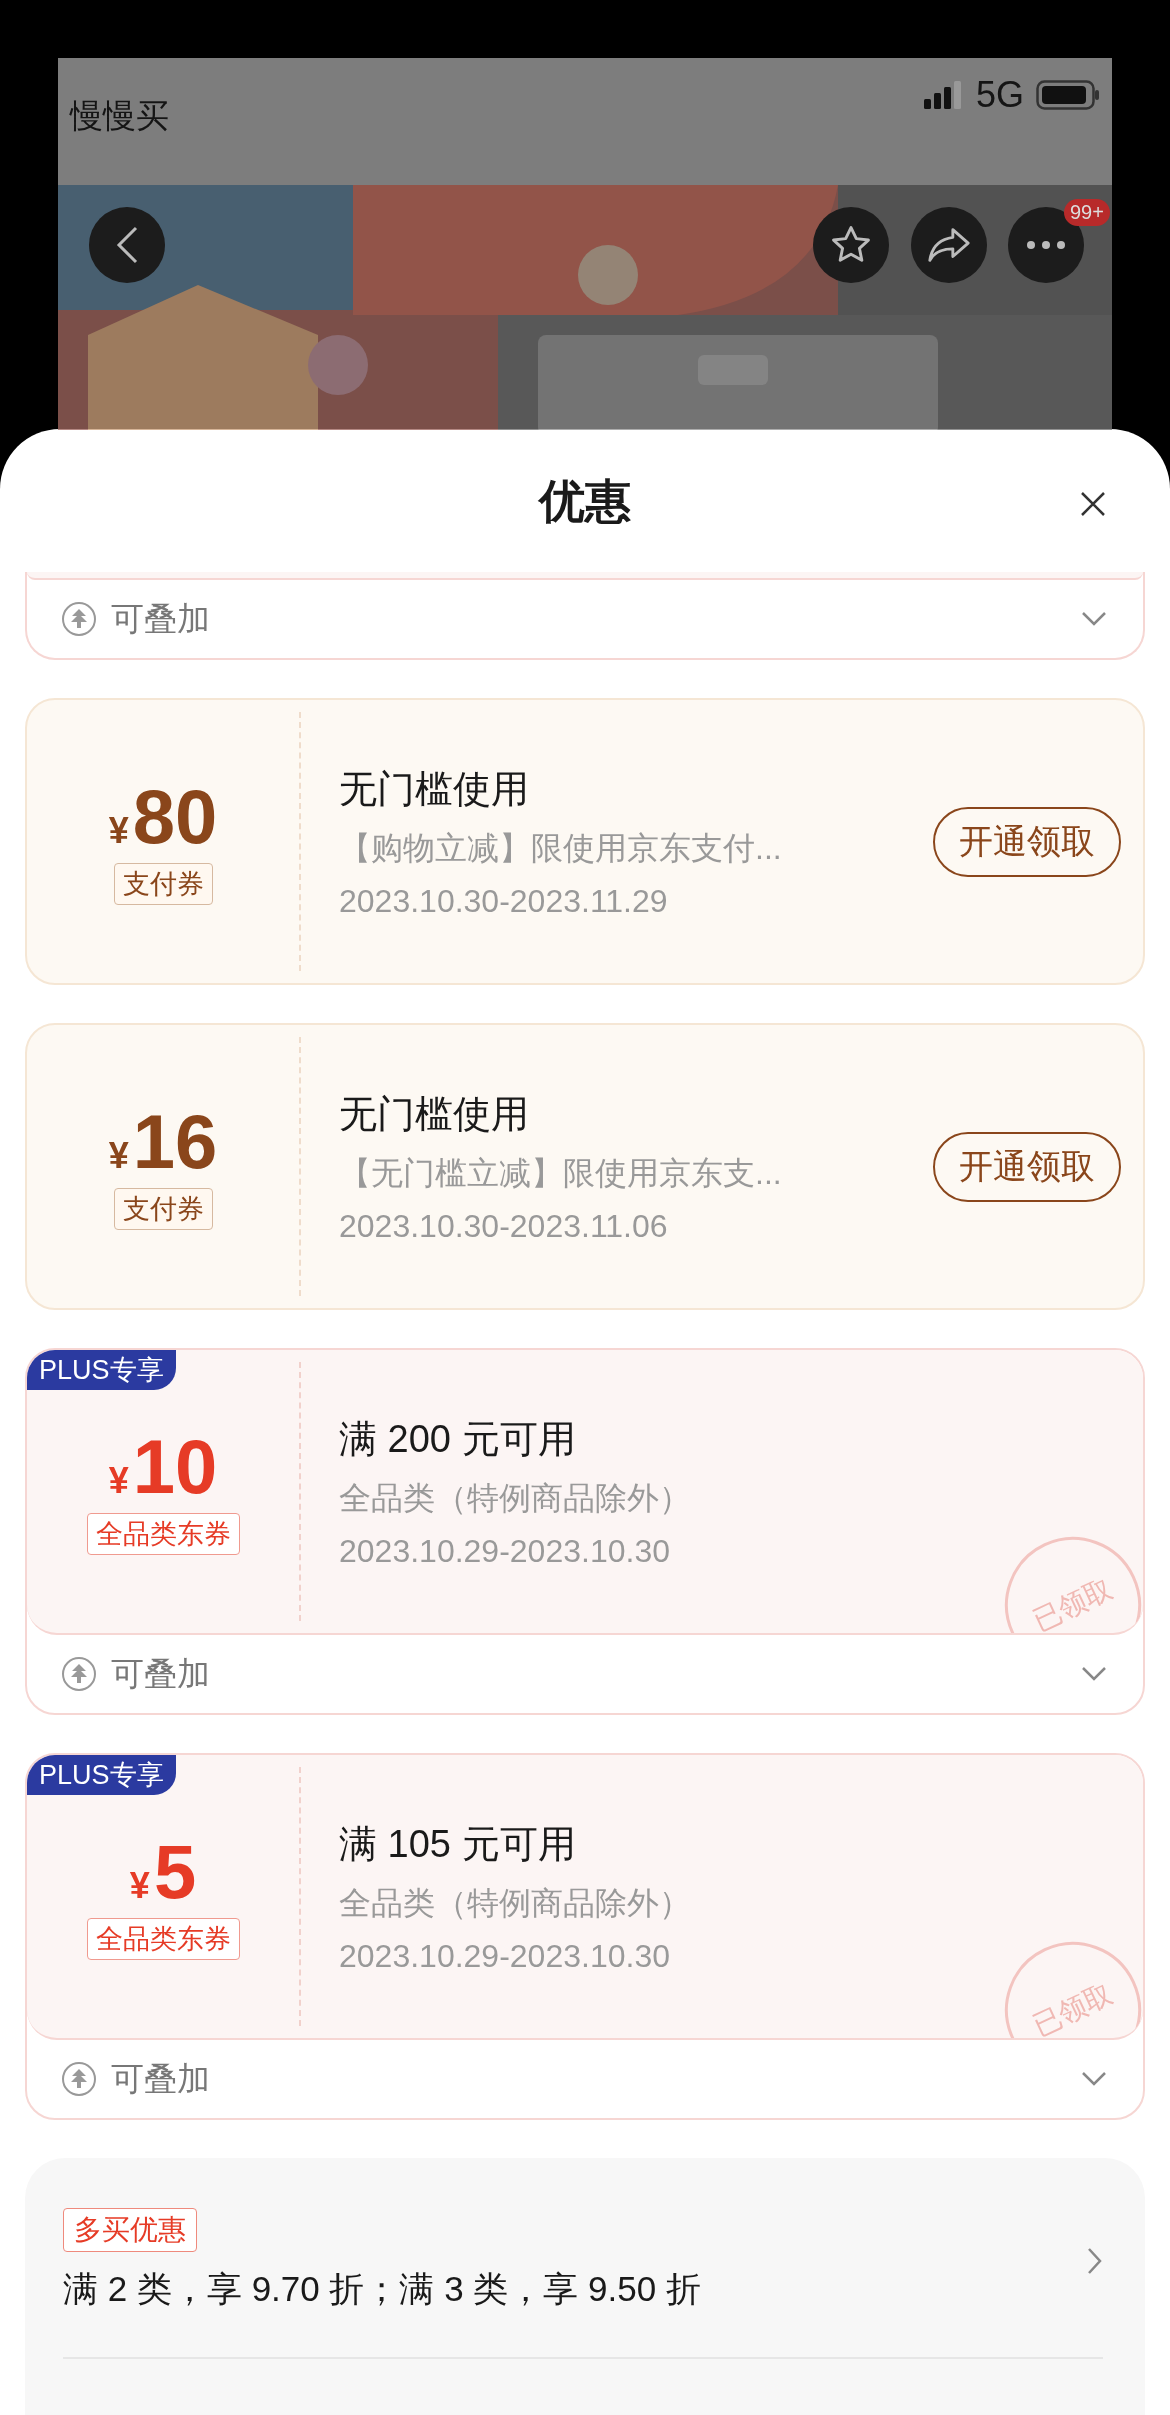 This screenshot has width=1170, height=2415. What do you see at coordinates (175, 1466) in the screenshot?
I see `coupon-amount: 10` at bounding box center [175, 1466].